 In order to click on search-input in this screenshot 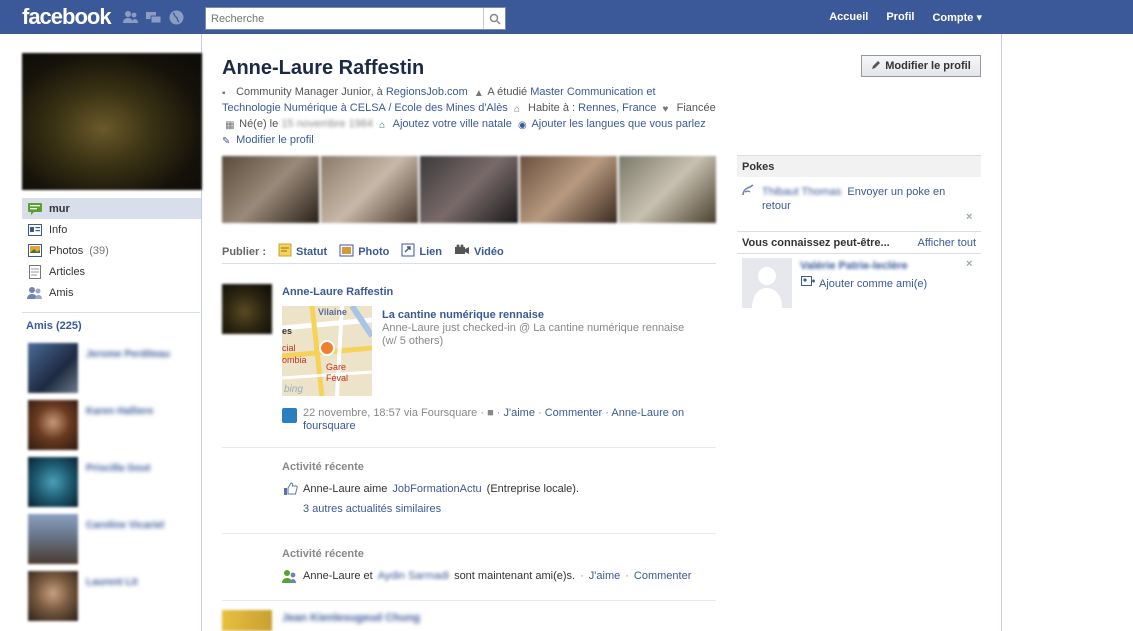, I will do `click(344, 18)`.